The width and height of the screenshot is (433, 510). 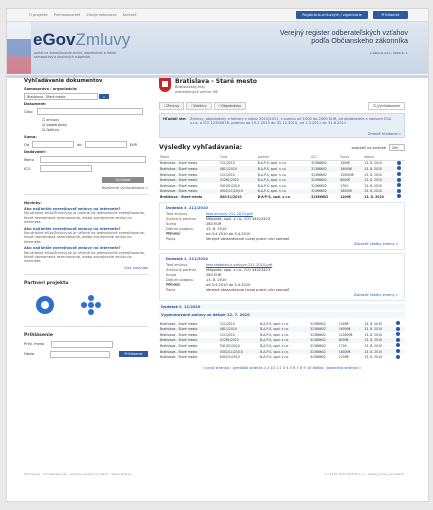 What do you see at coordinates (282, 314) in the screenshot?
I see `subheading: Vygenerované zmluvy za dátum 12. 7. 2010` at bounding box center [282, 314].